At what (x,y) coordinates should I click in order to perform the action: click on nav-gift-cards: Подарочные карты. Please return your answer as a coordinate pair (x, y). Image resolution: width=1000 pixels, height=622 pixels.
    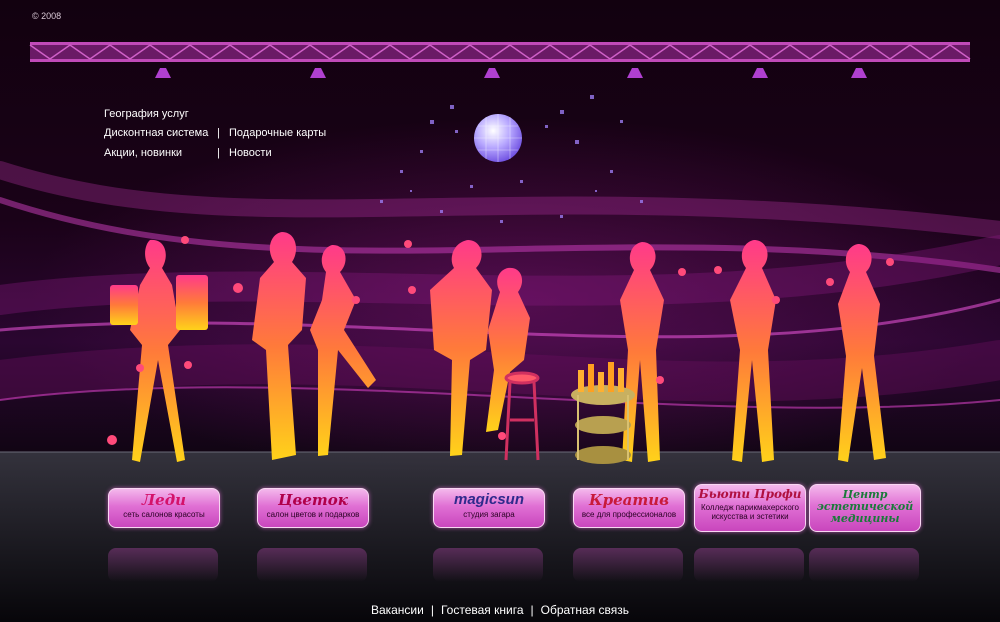
    Looking at the image, I should click on (277, 133).